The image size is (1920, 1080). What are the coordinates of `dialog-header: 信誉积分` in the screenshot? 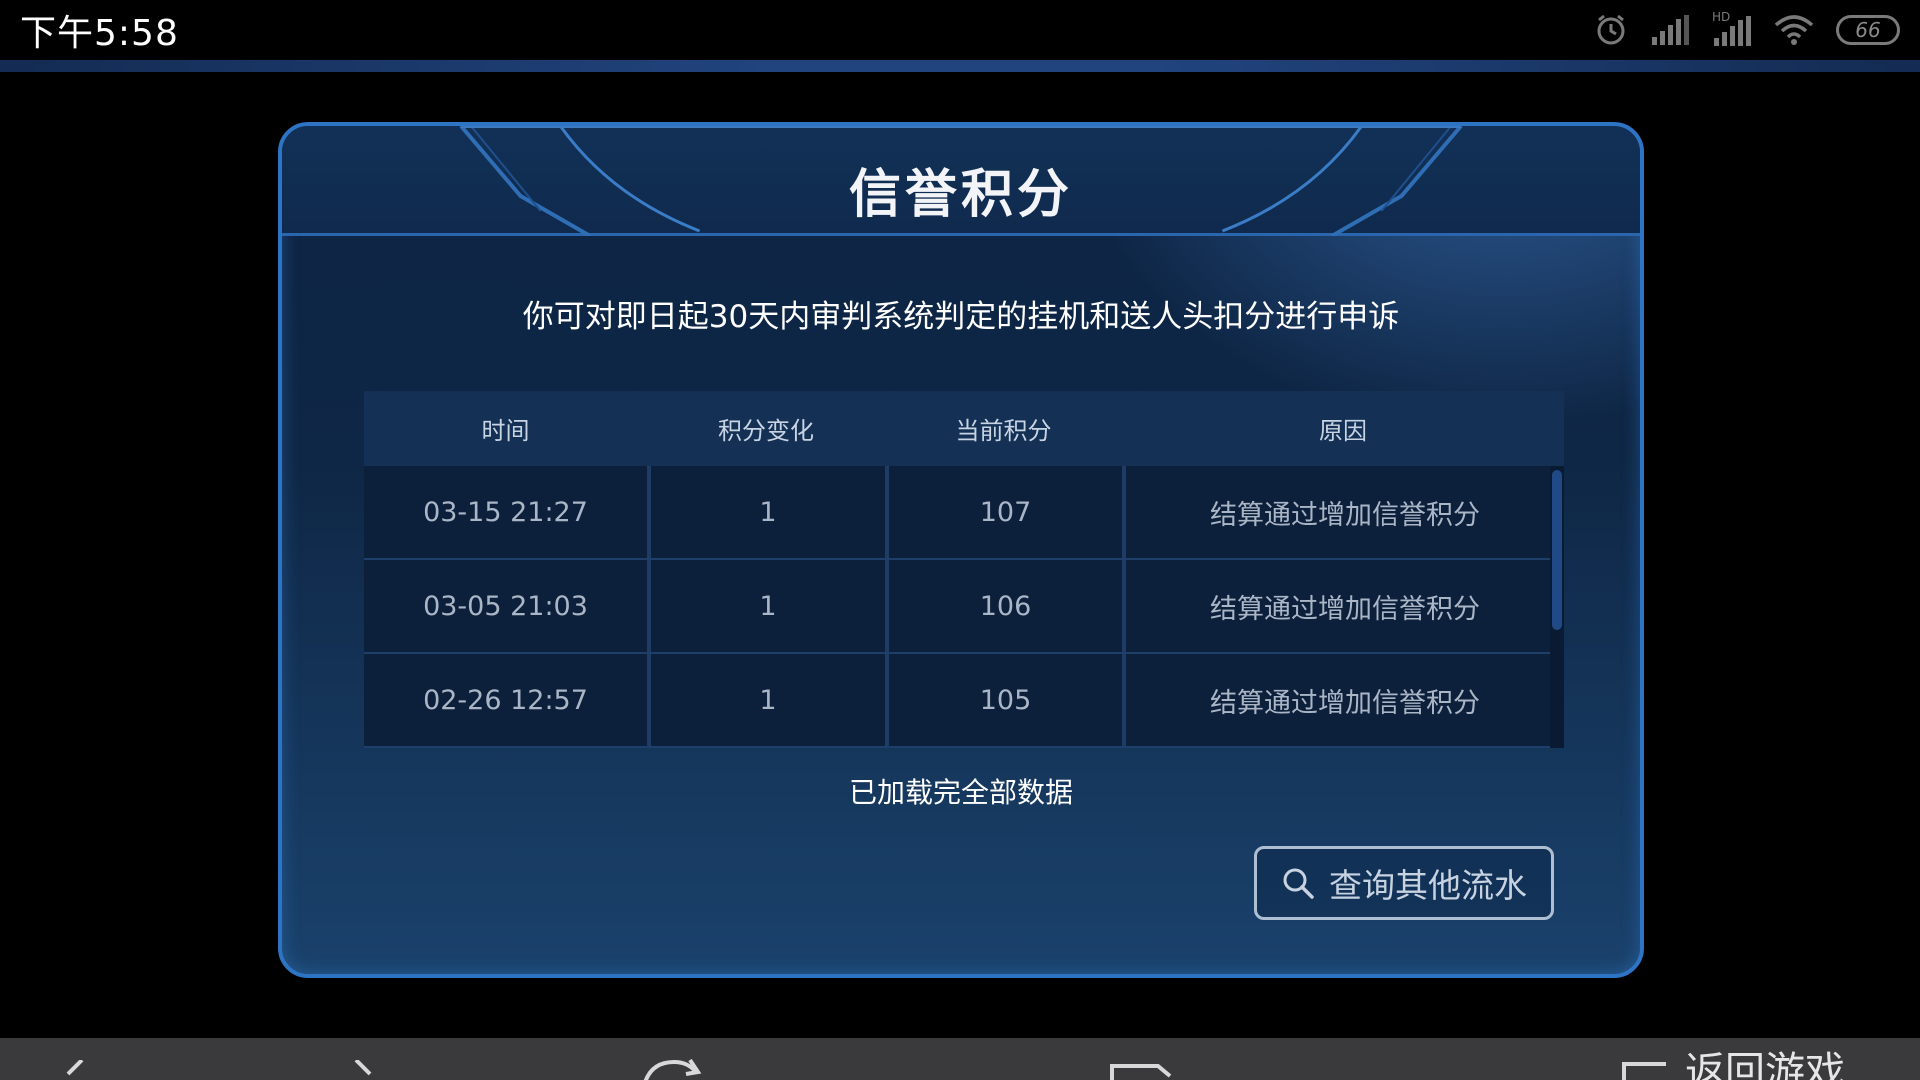 It's located at (961, 181).